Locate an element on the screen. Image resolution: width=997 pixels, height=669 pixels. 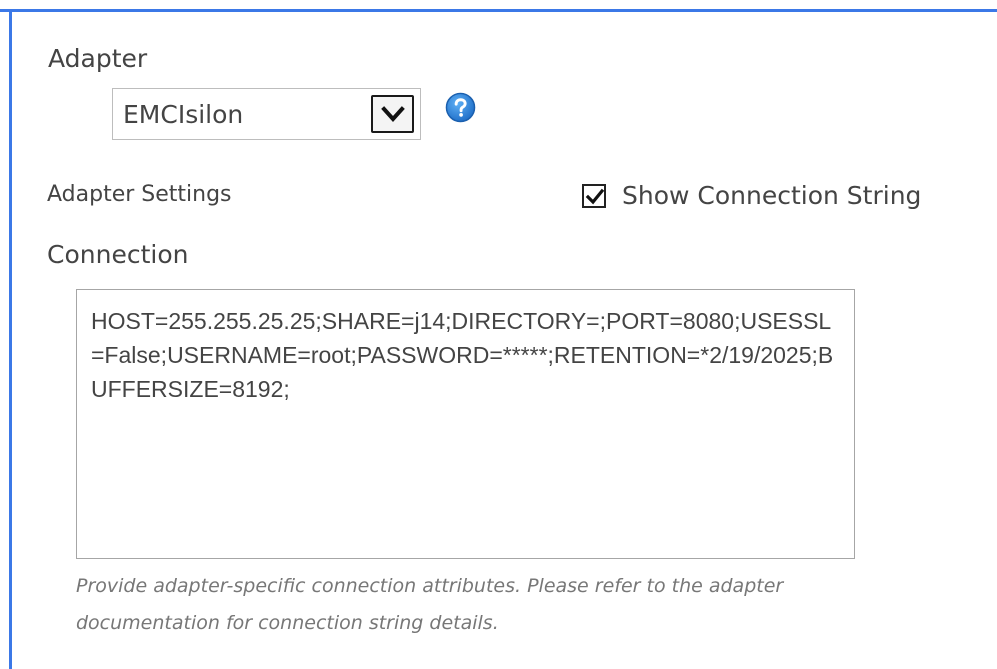
connection-label: Connection is located at coordinates (118, 254).